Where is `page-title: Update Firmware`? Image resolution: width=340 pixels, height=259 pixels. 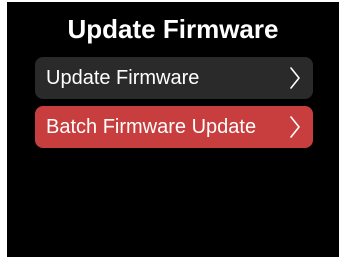
page-title: Update Firmware is located at coordinates (173, 29).